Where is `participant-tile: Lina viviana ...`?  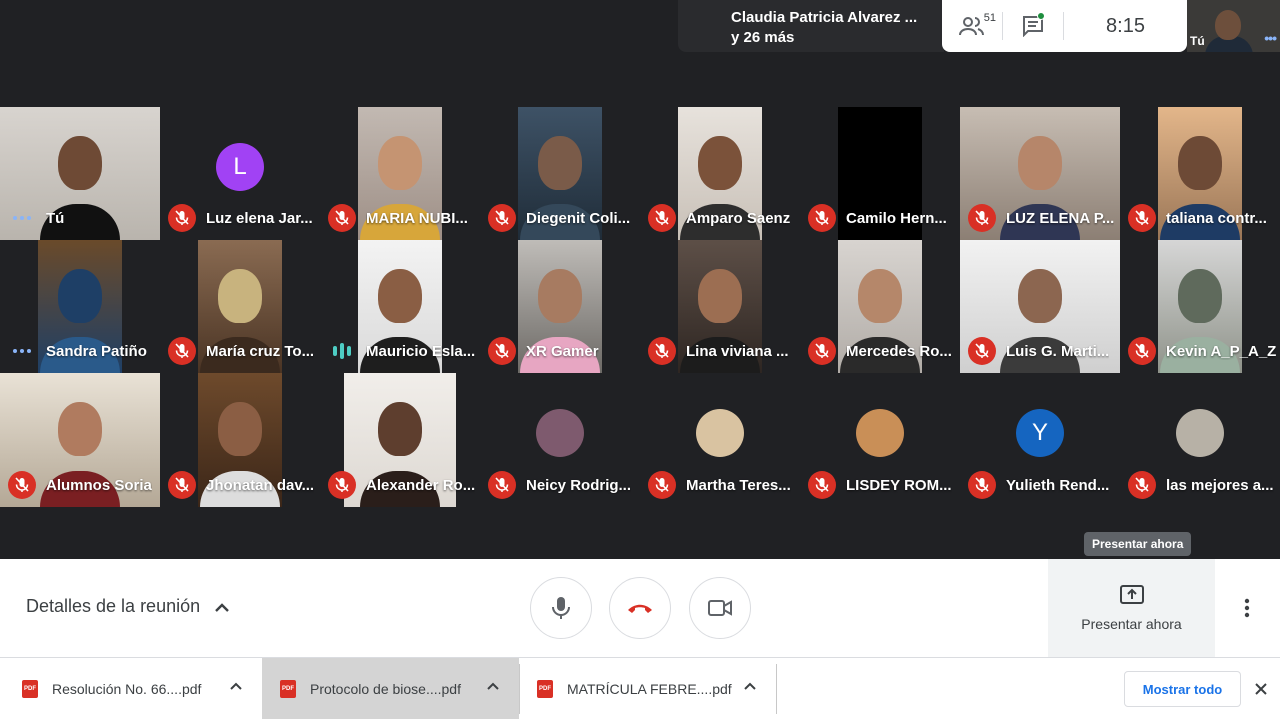
participant-tile: Lina viviana ... is located at coordinates (720, 306).